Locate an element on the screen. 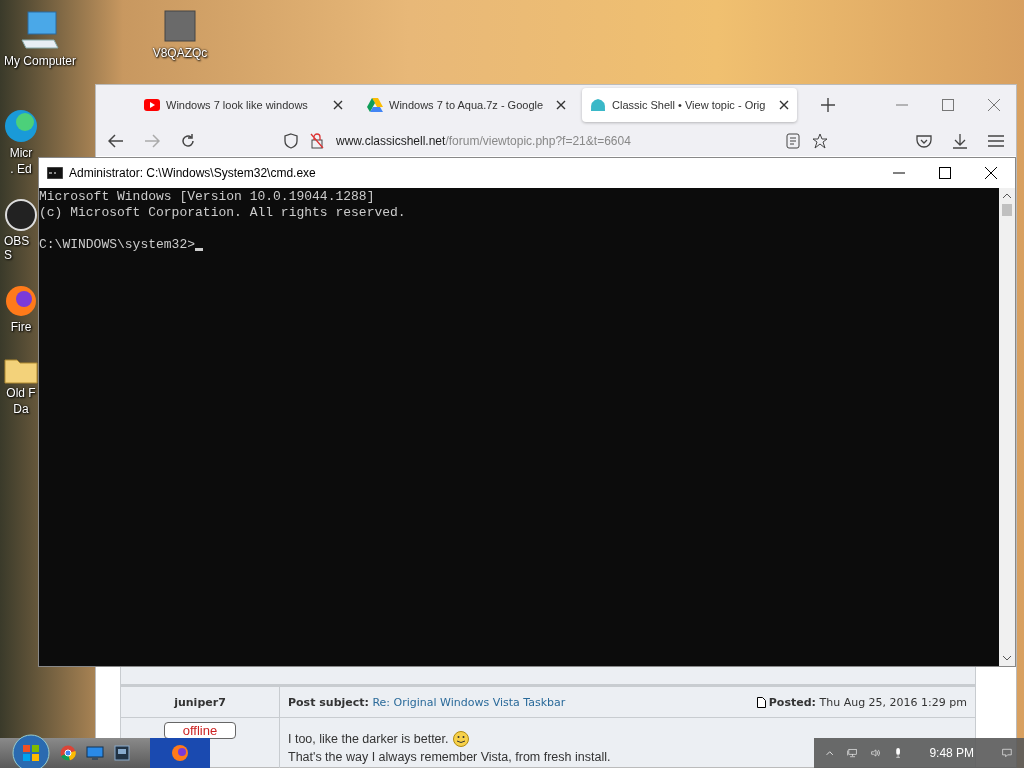  scroll-thumb is located at coordinates (1007, 210).